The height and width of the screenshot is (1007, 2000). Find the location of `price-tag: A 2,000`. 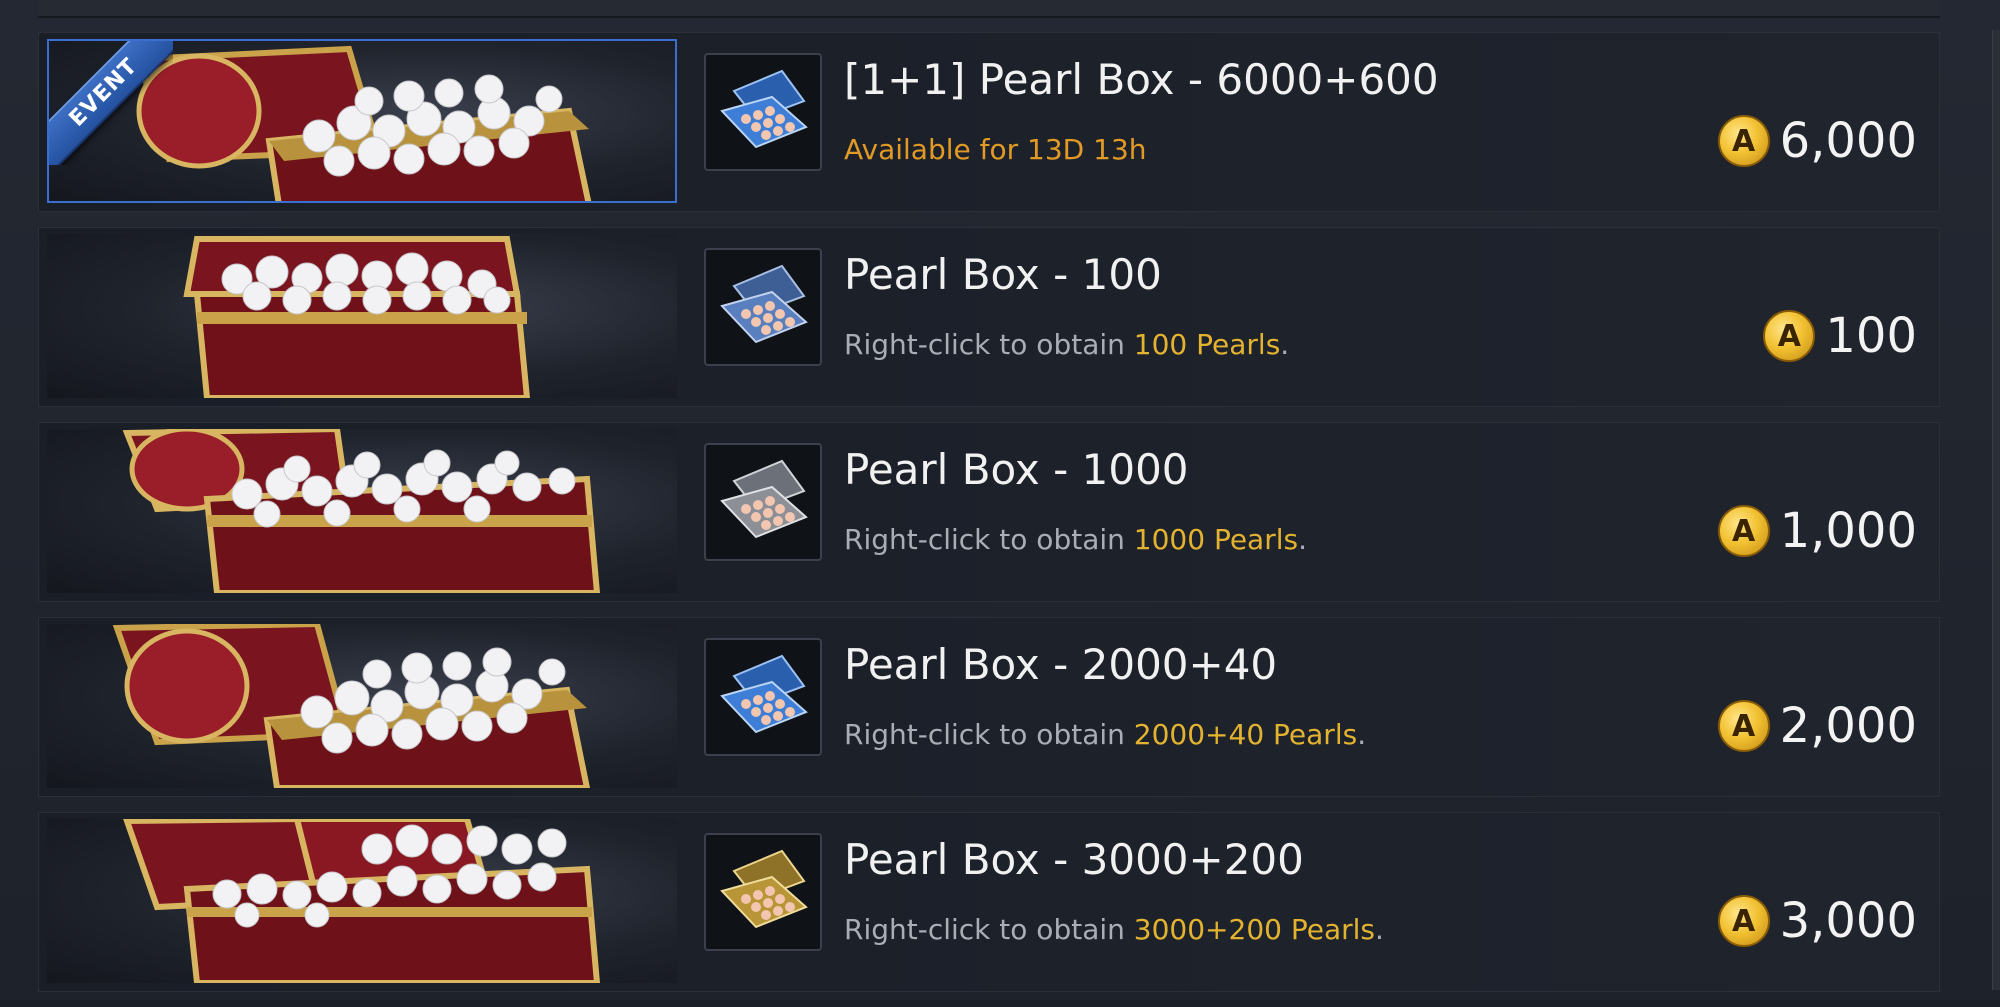

price-tag: A 2,000 is located at coordinates (1817, 726).